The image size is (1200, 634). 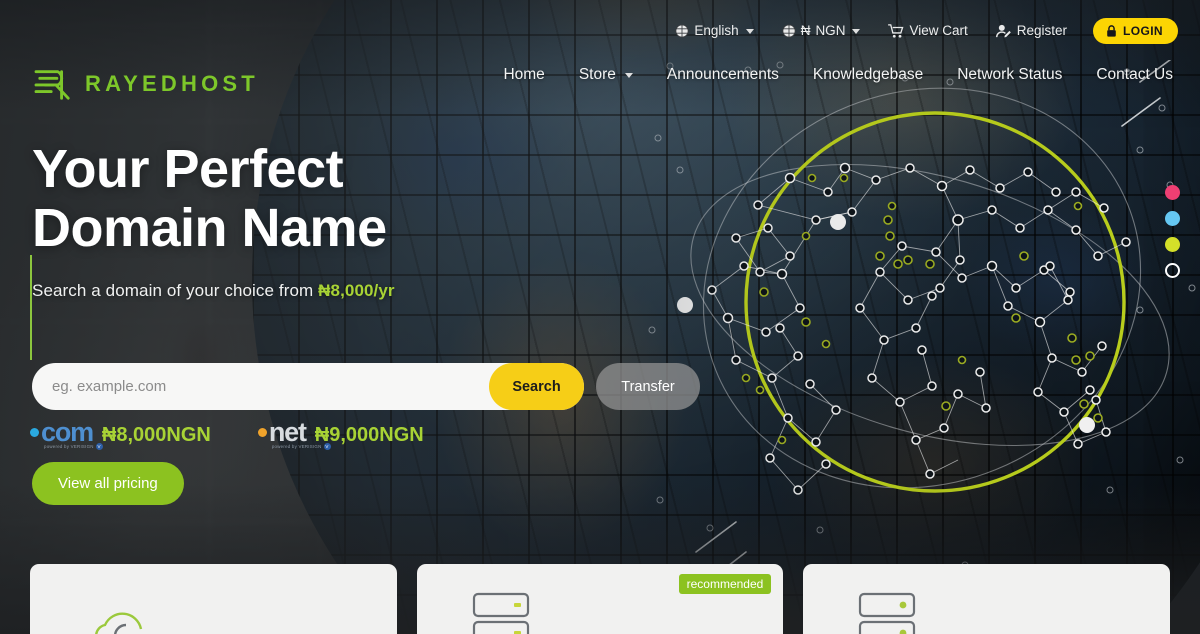 I want to click on service-cards: recommended, so click(x=600, y=599).